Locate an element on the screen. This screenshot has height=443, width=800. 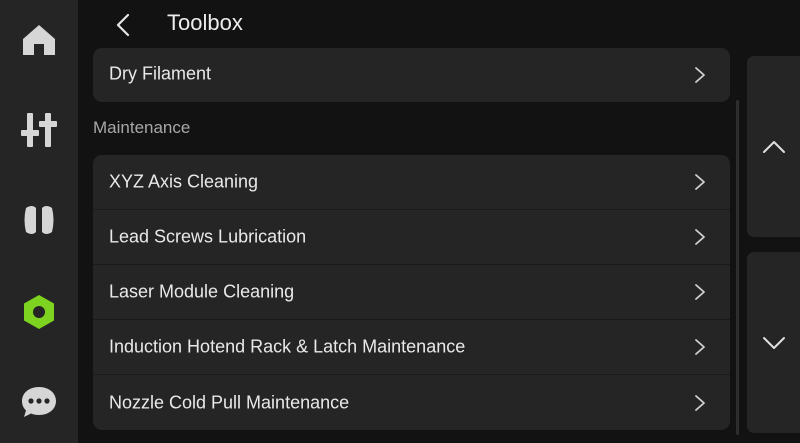
filament-icon is located at coordinates (39, 220).